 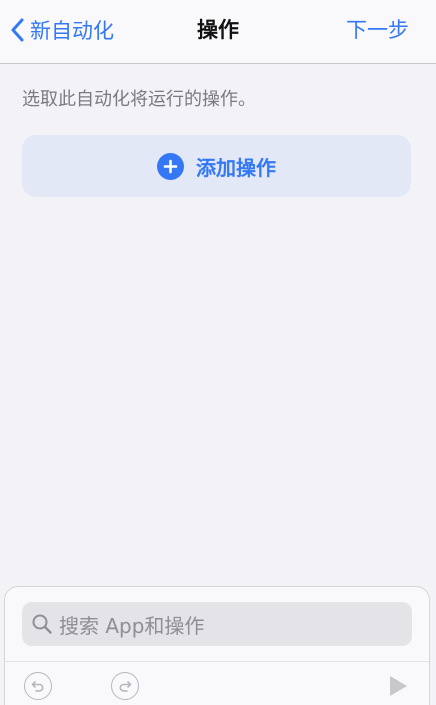 I want to click on editor-toolbar, so click(x=217, y=681).